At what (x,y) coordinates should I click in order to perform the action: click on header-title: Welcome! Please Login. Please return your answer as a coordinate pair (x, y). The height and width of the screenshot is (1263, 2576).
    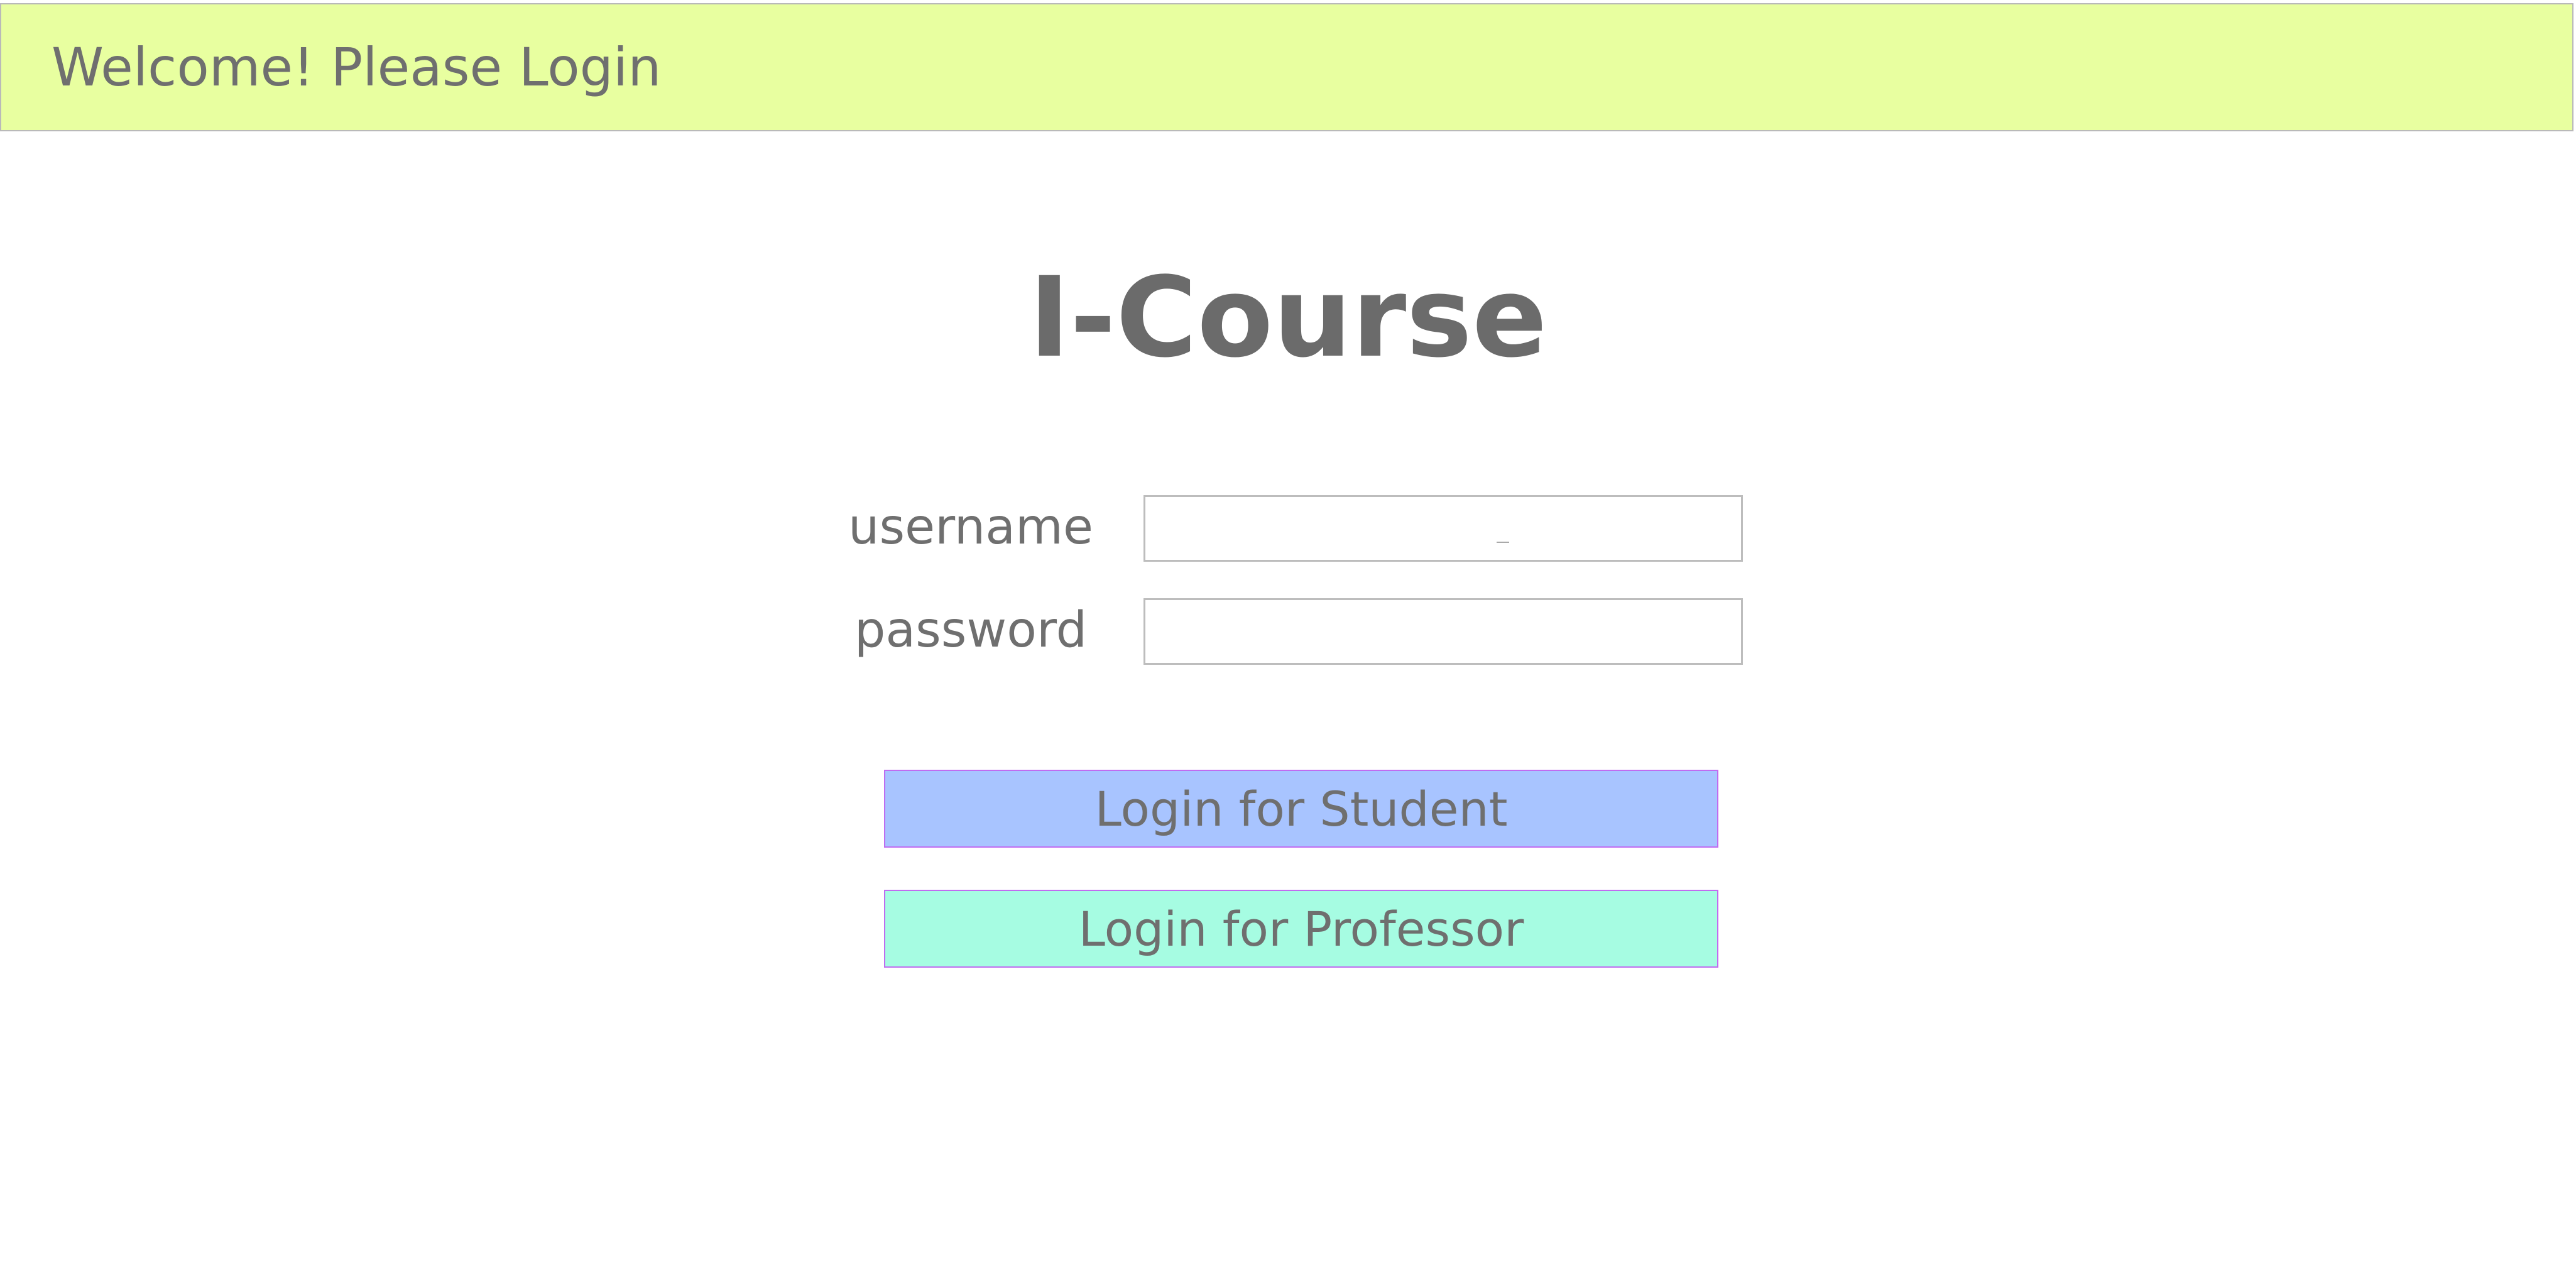
    Looking at the image, I should click on (357, 67).